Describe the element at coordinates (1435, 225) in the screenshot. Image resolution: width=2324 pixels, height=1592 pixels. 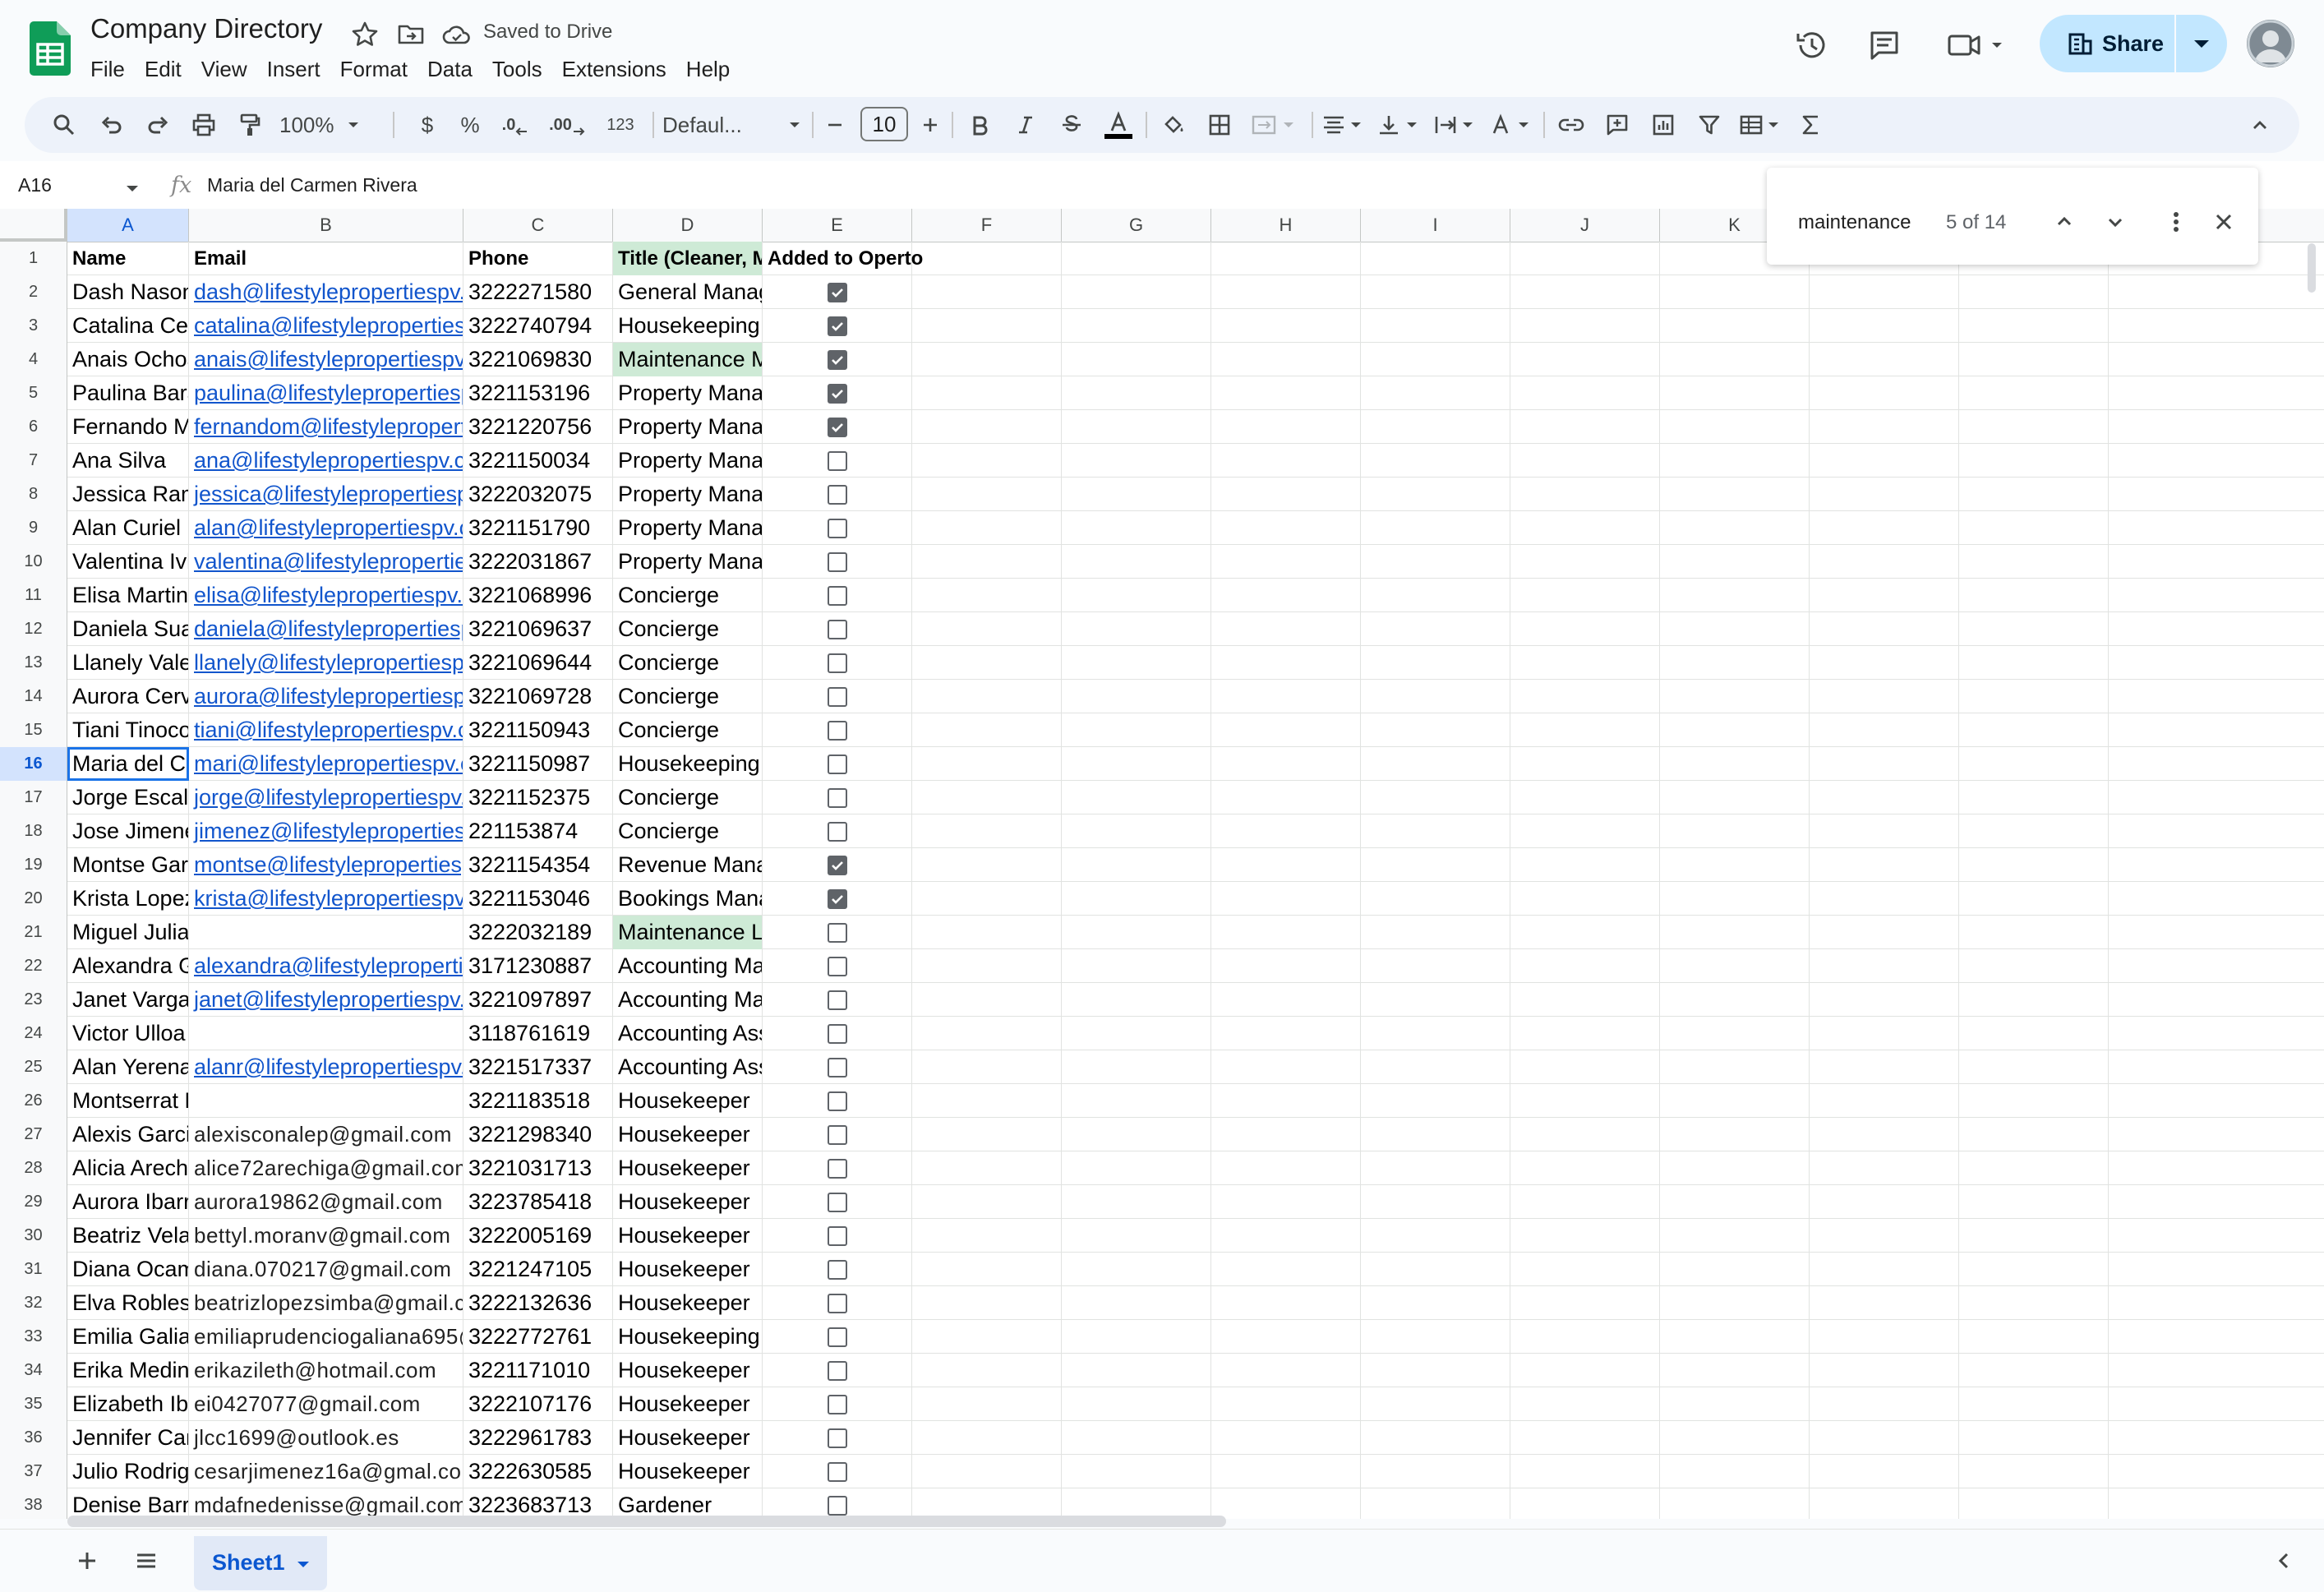
I see `column-header-i: I` at that location.